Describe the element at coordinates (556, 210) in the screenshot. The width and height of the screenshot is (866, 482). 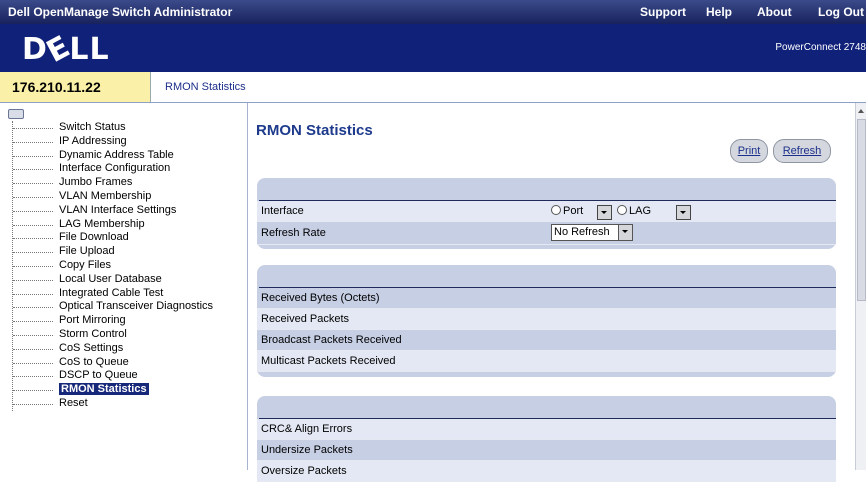
I see `port-radio` at that location.